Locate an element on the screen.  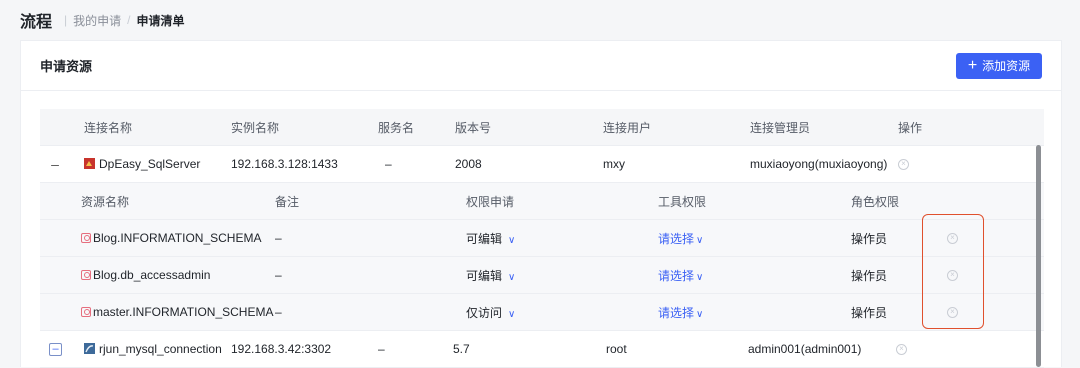
connection-name-text: DpEasy_SqlServer is located at coordinates (150, 164).